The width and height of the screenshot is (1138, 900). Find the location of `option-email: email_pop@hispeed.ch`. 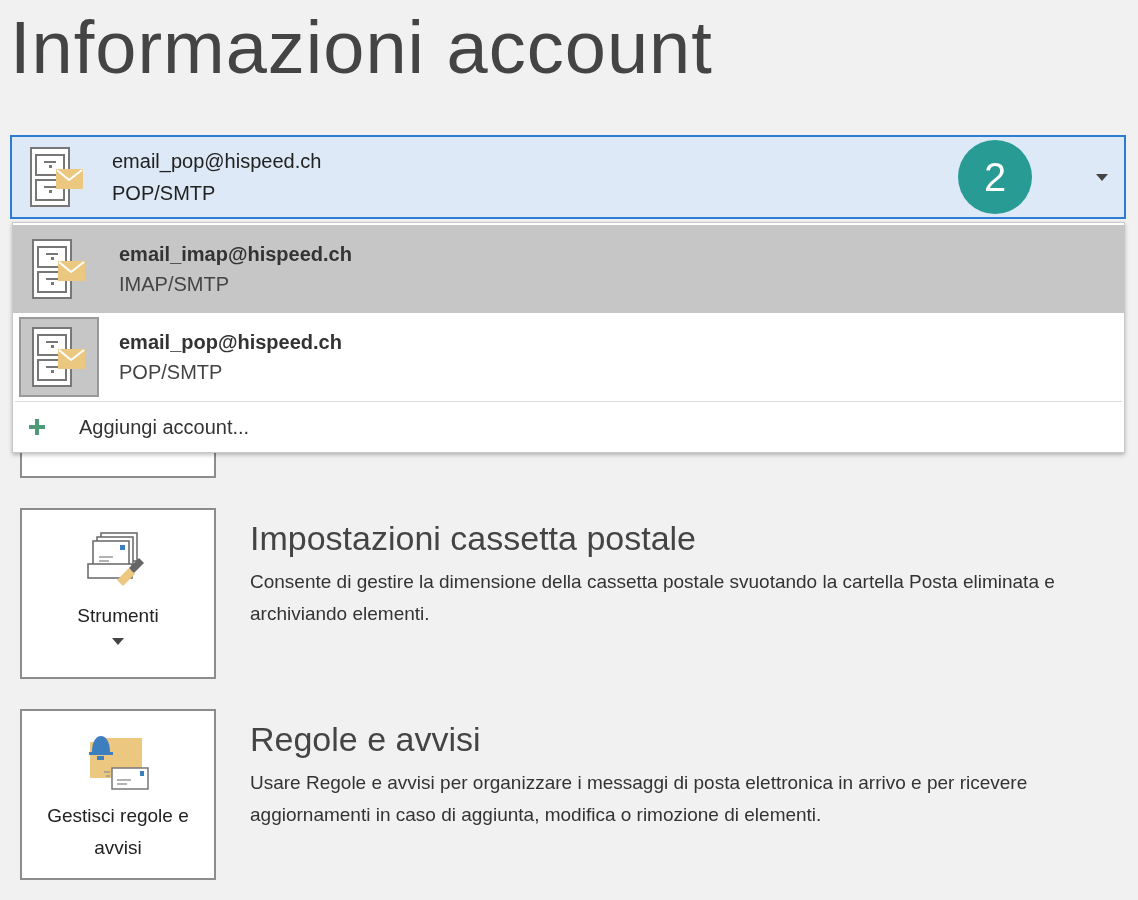

option-email: email_pop@hispeed.ch is located at coordinates (230, 342).